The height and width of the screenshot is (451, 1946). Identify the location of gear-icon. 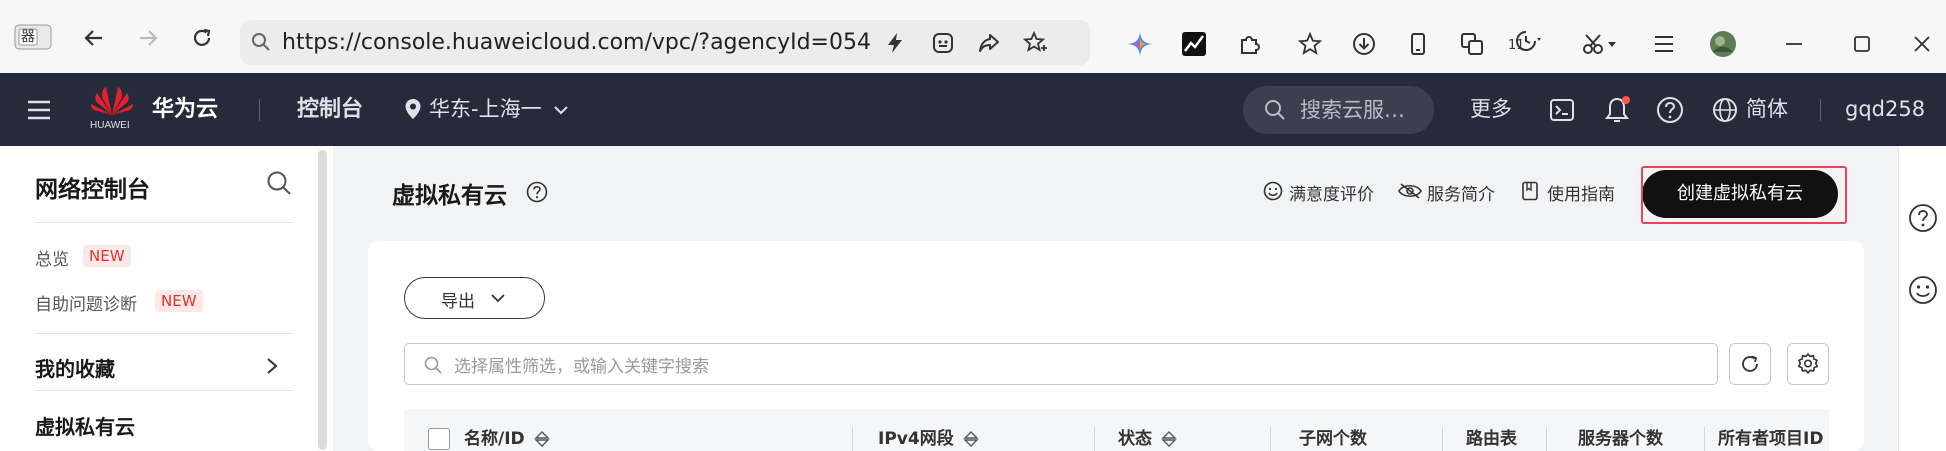
(1808, 363).